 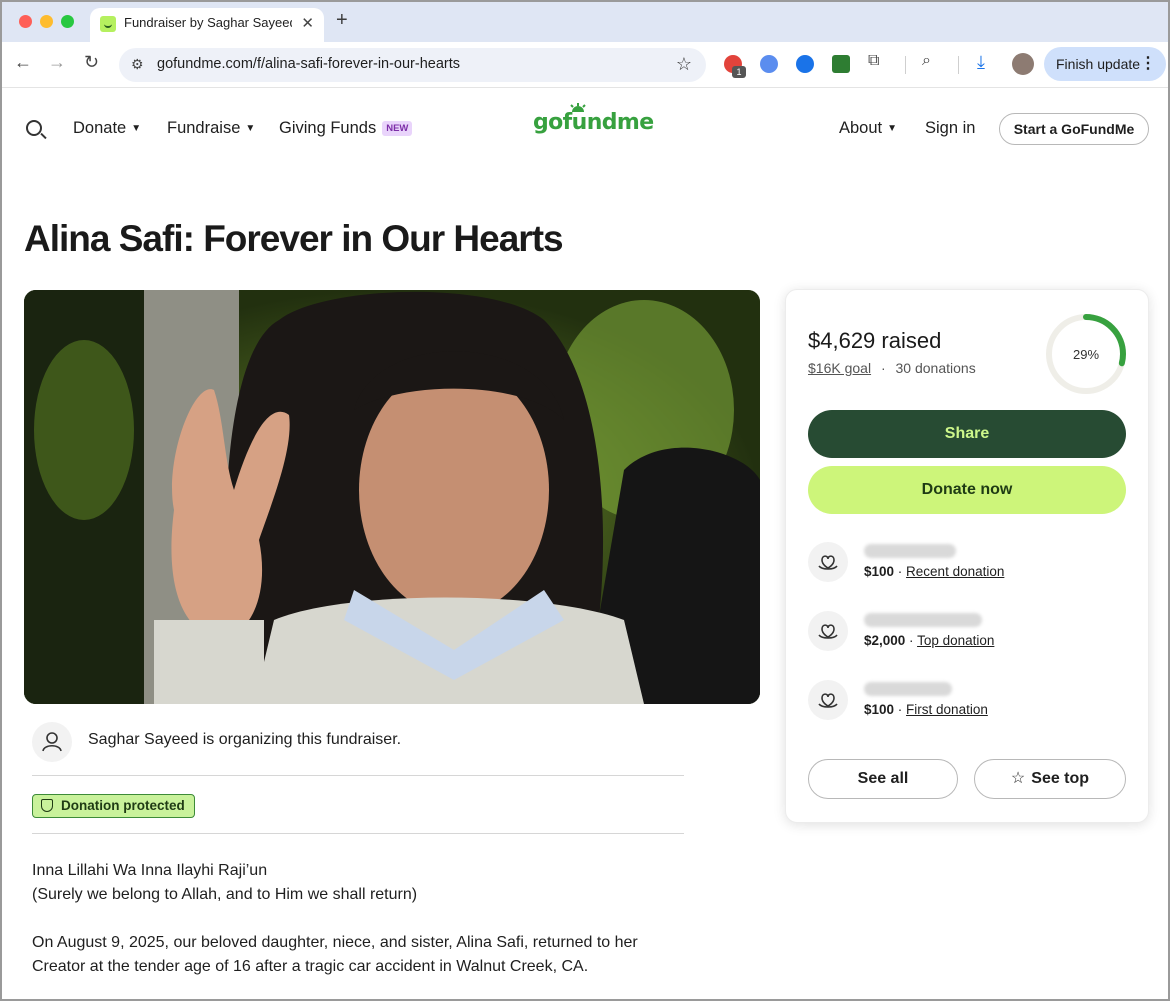 I want to click on nav-giving-funds-label: Giving Funds, so click(x=328, y=128).